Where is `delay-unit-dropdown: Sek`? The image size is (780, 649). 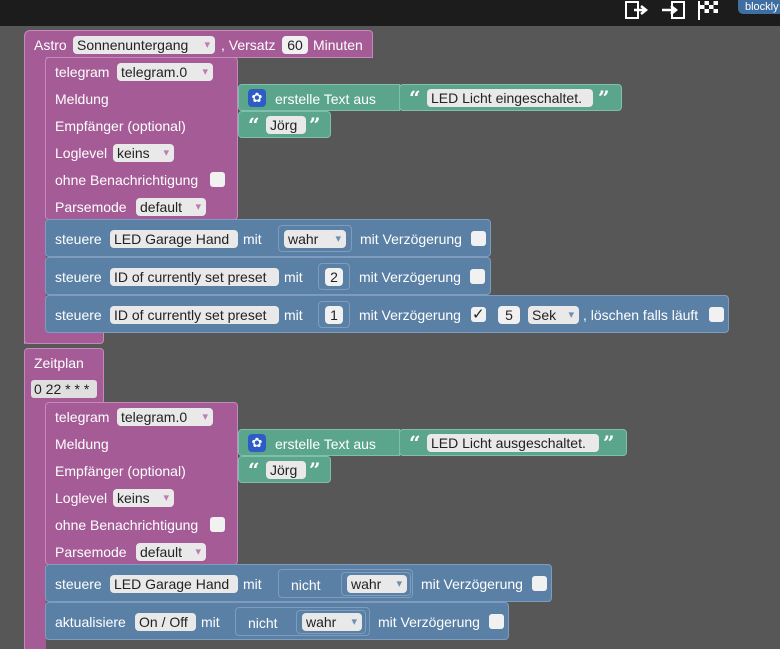
delay-unit-dropdown: Sek is located at coordinates (553, 315).